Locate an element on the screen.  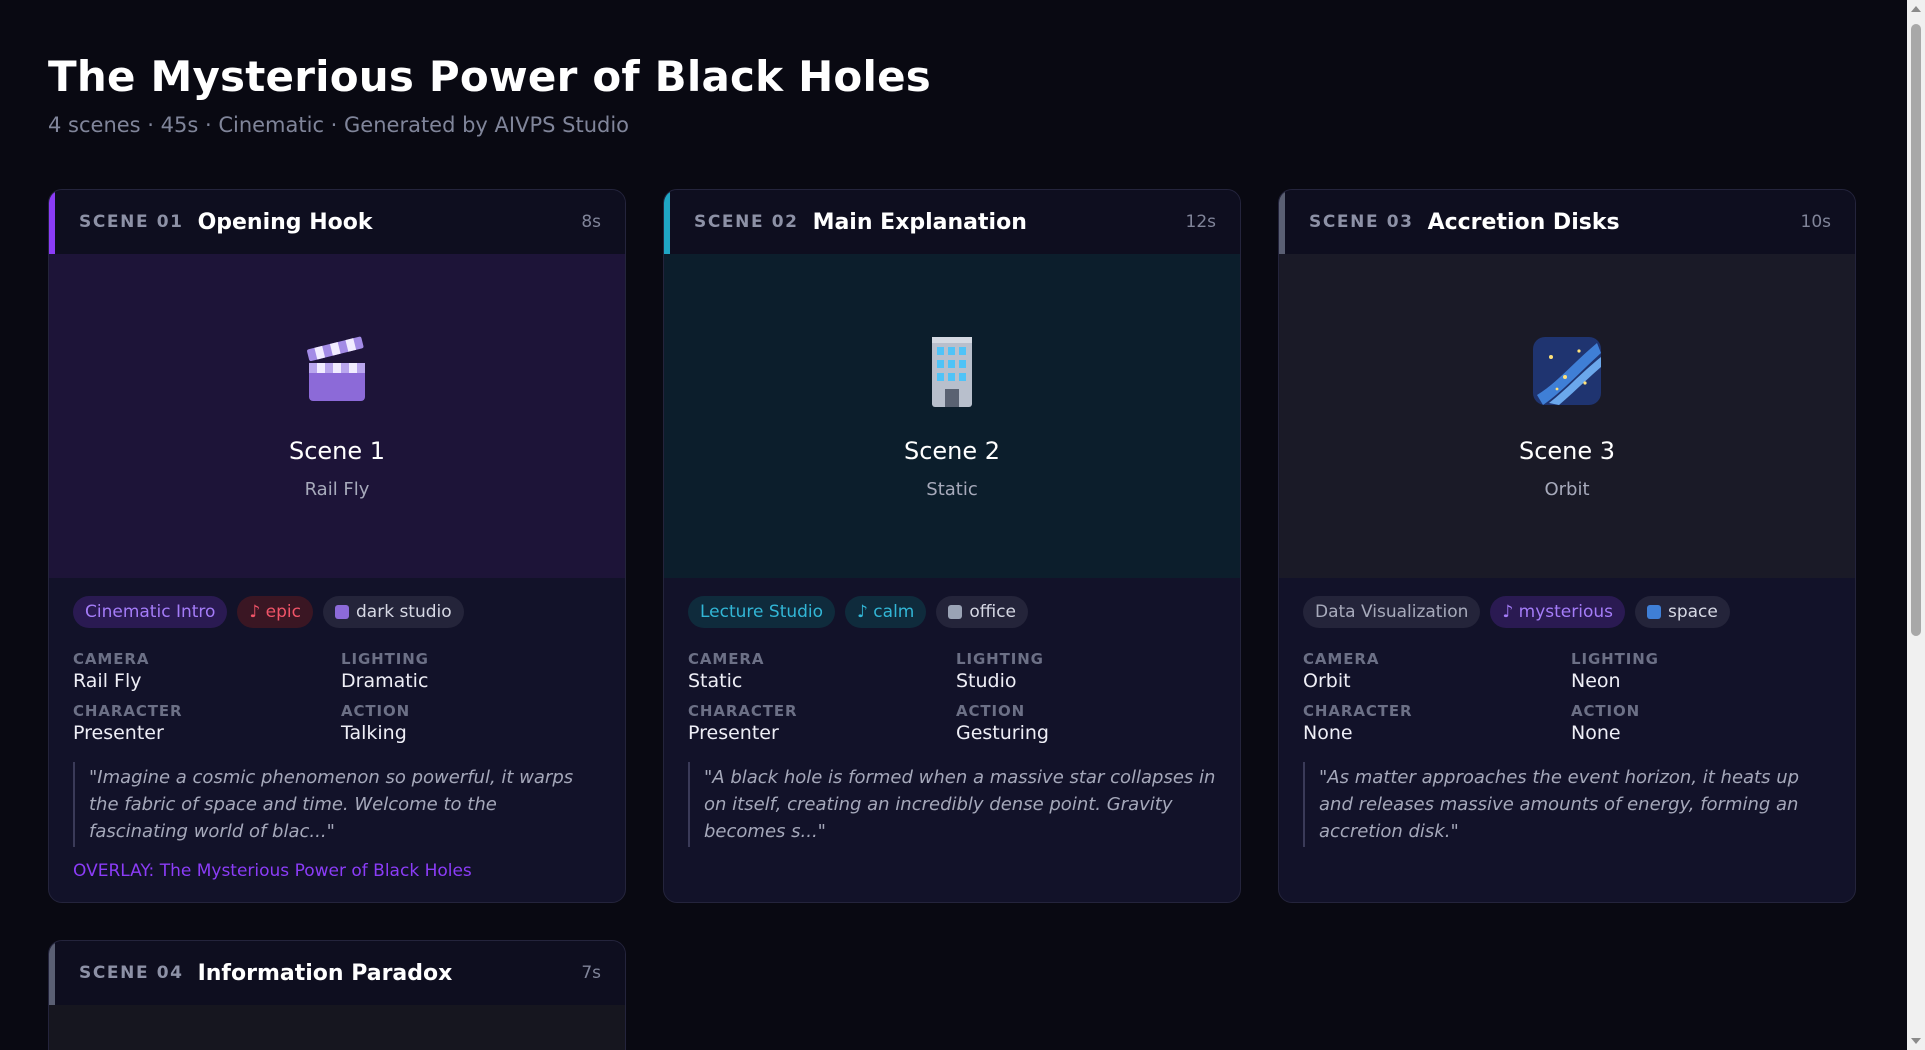
arrow-up-icon is located at coordinates (1916, 9).